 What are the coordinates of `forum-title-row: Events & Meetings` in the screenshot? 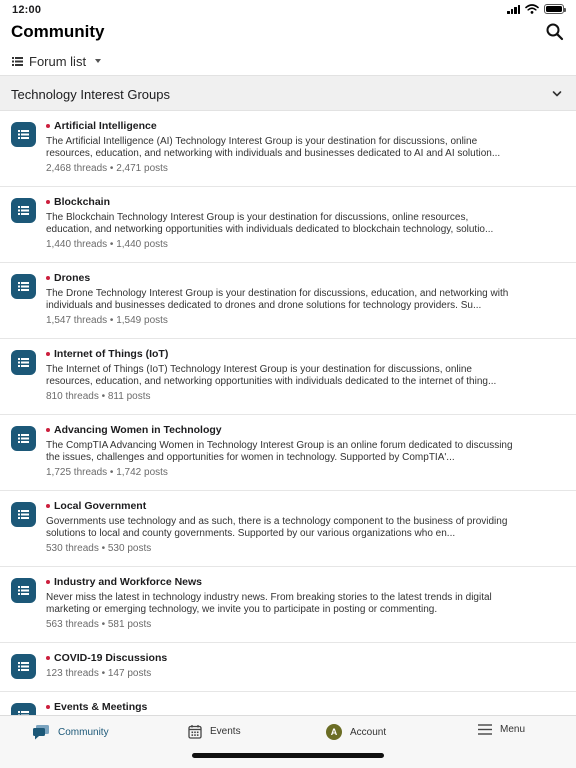 It's located at (96, 707).